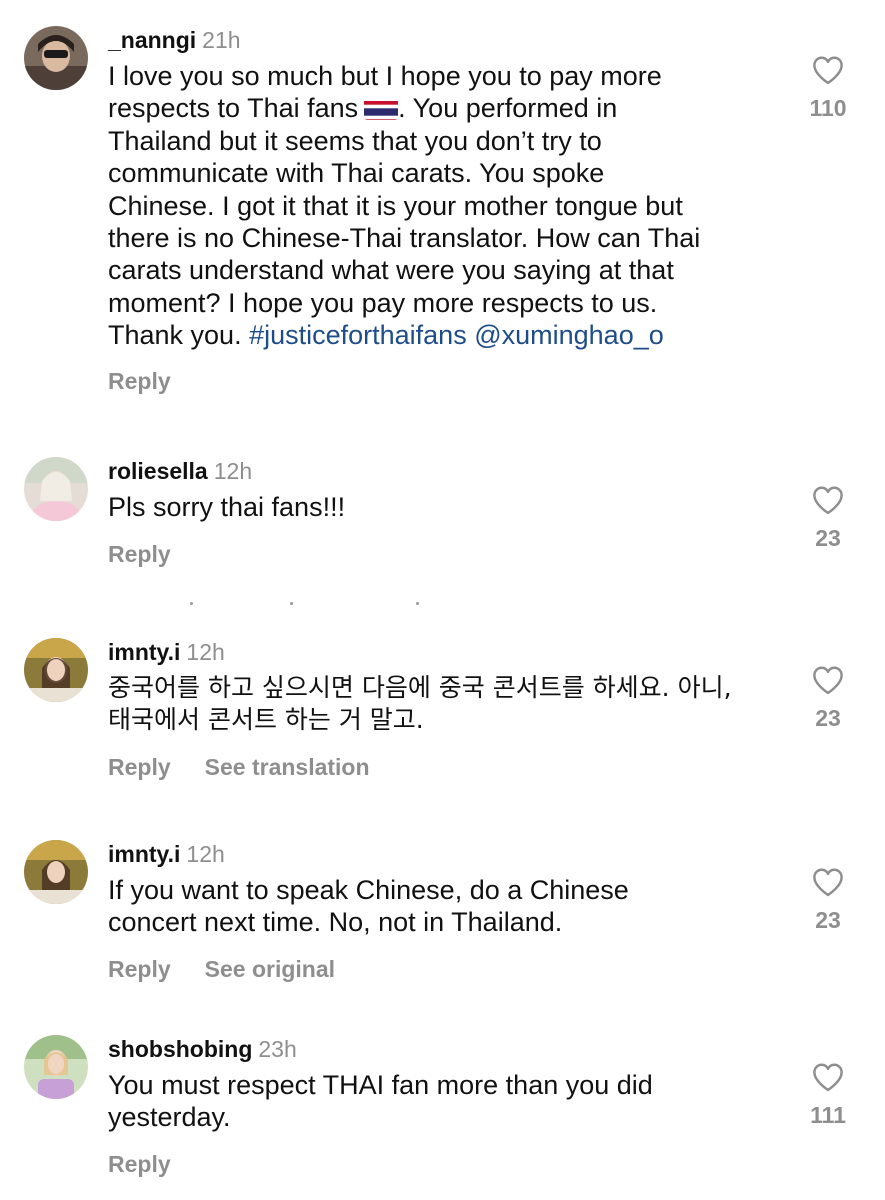  Describe the element at coordinates (152, 40) in the screenshot. I see `username: _nanngi` at that location.